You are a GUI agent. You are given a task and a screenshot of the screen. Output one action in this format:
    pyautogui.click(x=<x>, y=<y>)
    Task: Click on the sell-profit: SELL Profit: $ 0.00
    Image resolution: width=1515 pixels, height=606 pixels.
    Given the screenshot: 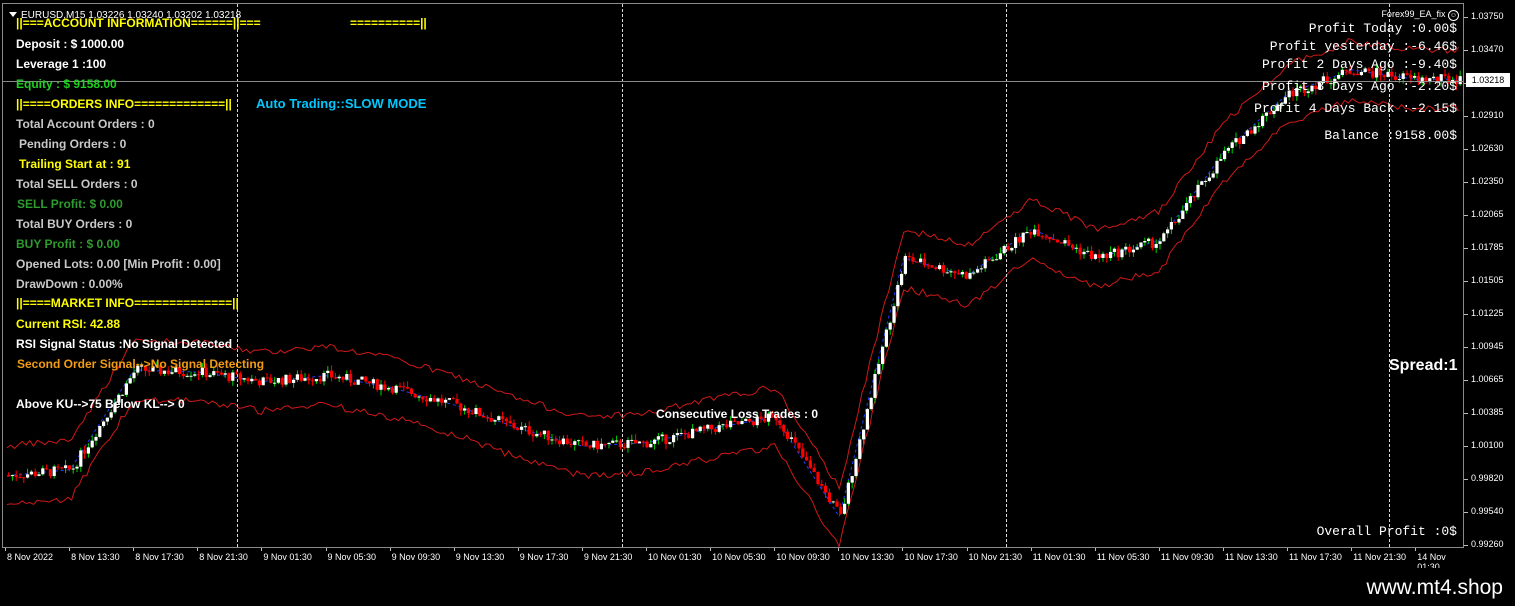 What is the action you would take?
    pyautogui.click(x=70, y=204)
    